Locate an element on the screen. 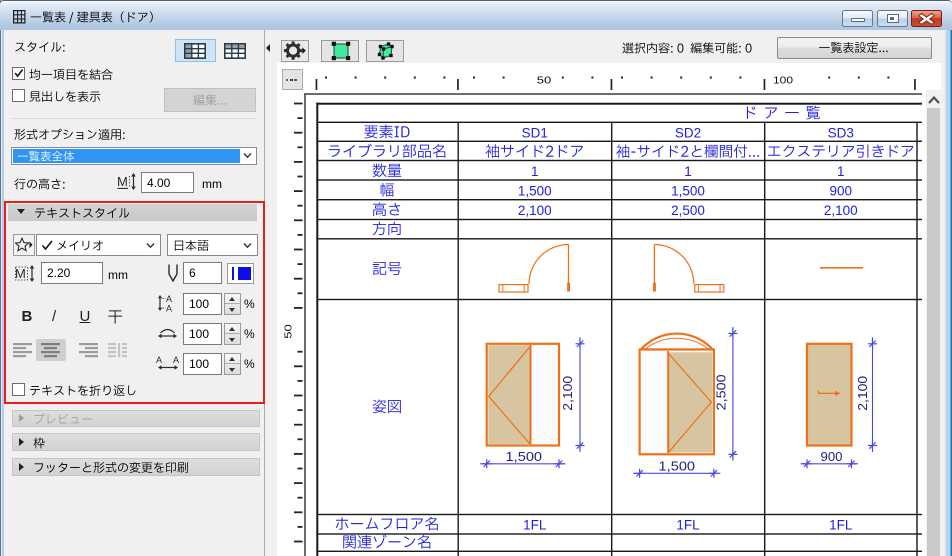 This screenshot has width=952, height=556. svg-text: SD3 is located at coordinates (841, 132).